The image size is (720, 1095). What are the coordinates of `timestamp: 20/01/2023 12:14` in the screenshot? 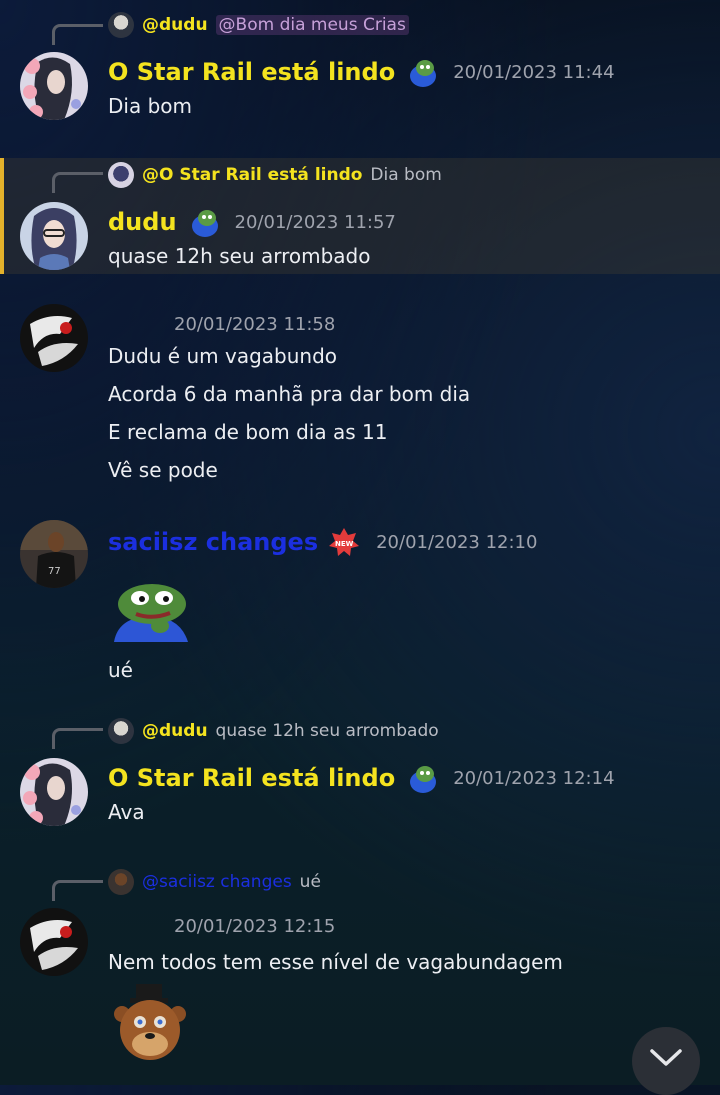 It's located at (534, 778).